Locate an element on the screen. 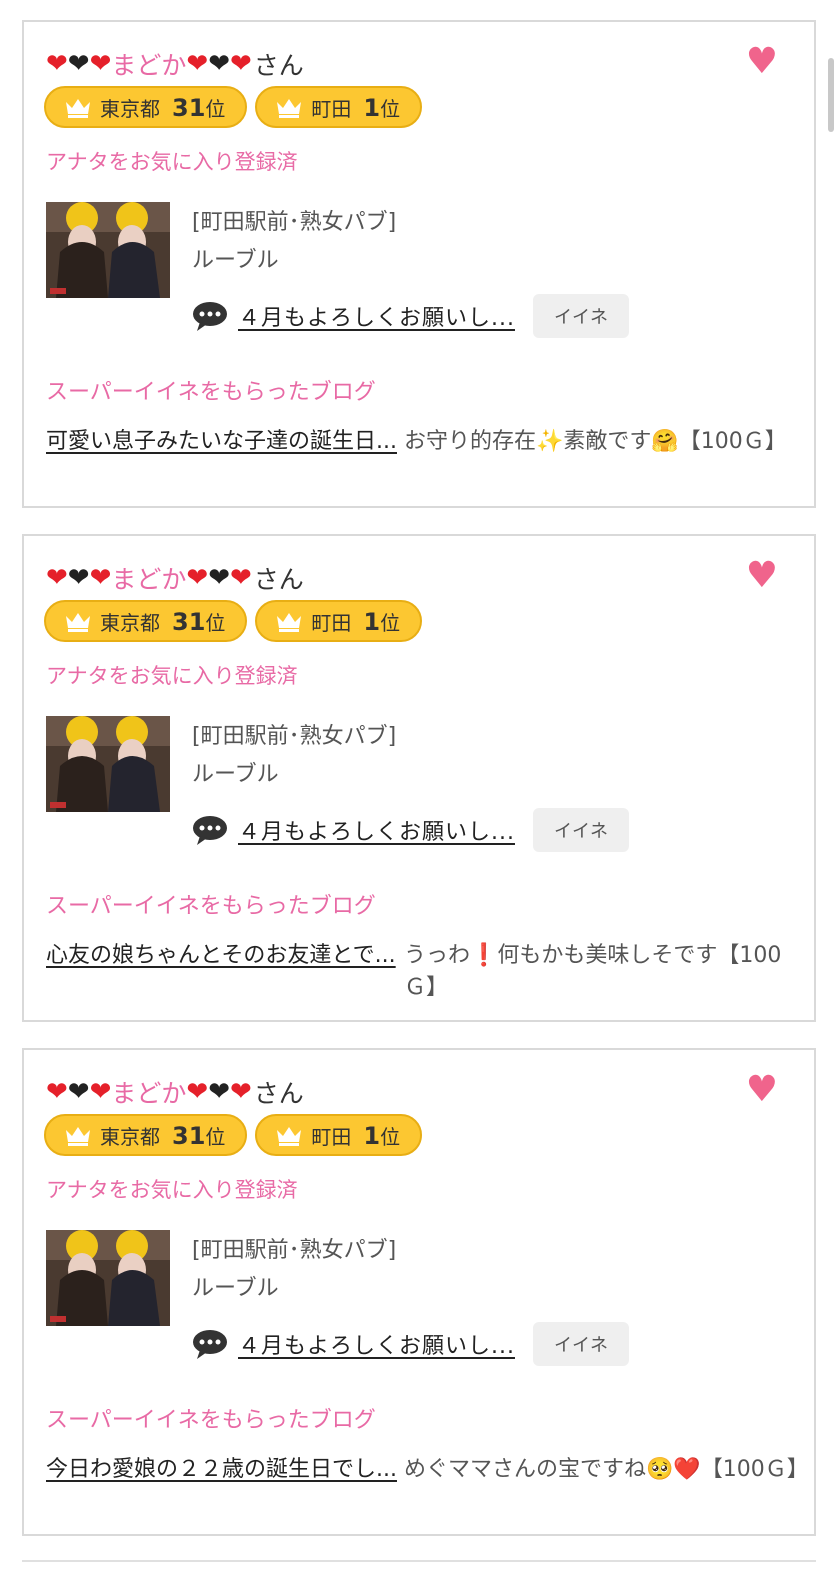 The height and width of the screenshot is (1572, 840). scrollbar is located at coordinates (831, 95).